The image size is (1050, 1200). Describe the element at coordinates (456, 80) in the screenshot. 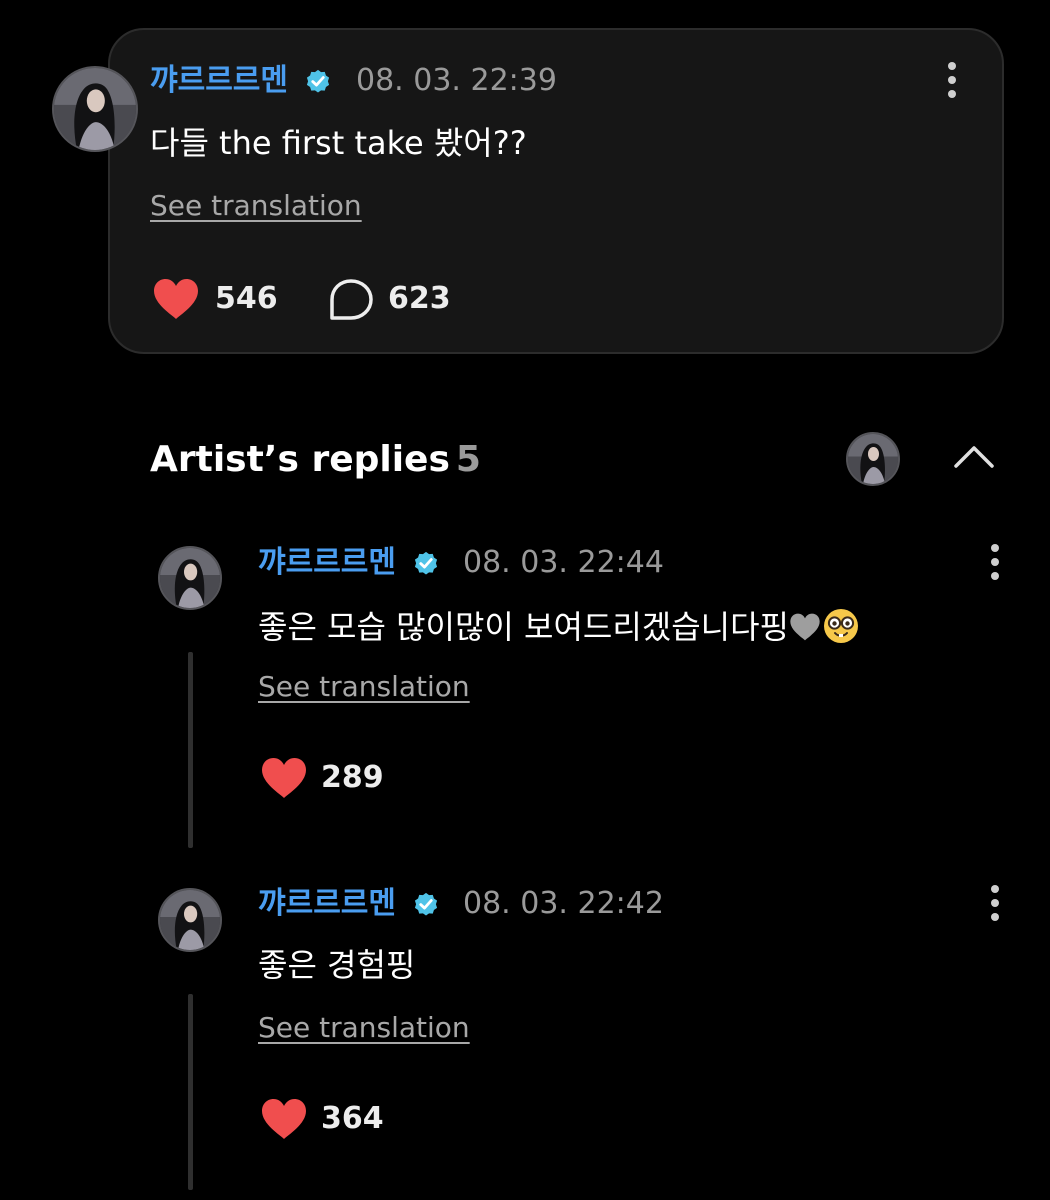

I see `post-timestamp: 08. 03. 22:39` at that location.